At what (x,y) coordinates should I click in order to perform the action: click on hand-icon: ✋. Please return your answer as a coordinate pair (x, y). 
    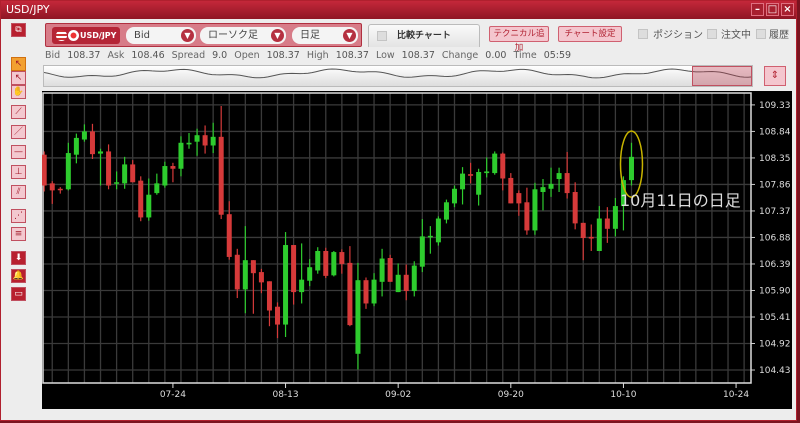
    Looking at the image, I should click on (18, 92).